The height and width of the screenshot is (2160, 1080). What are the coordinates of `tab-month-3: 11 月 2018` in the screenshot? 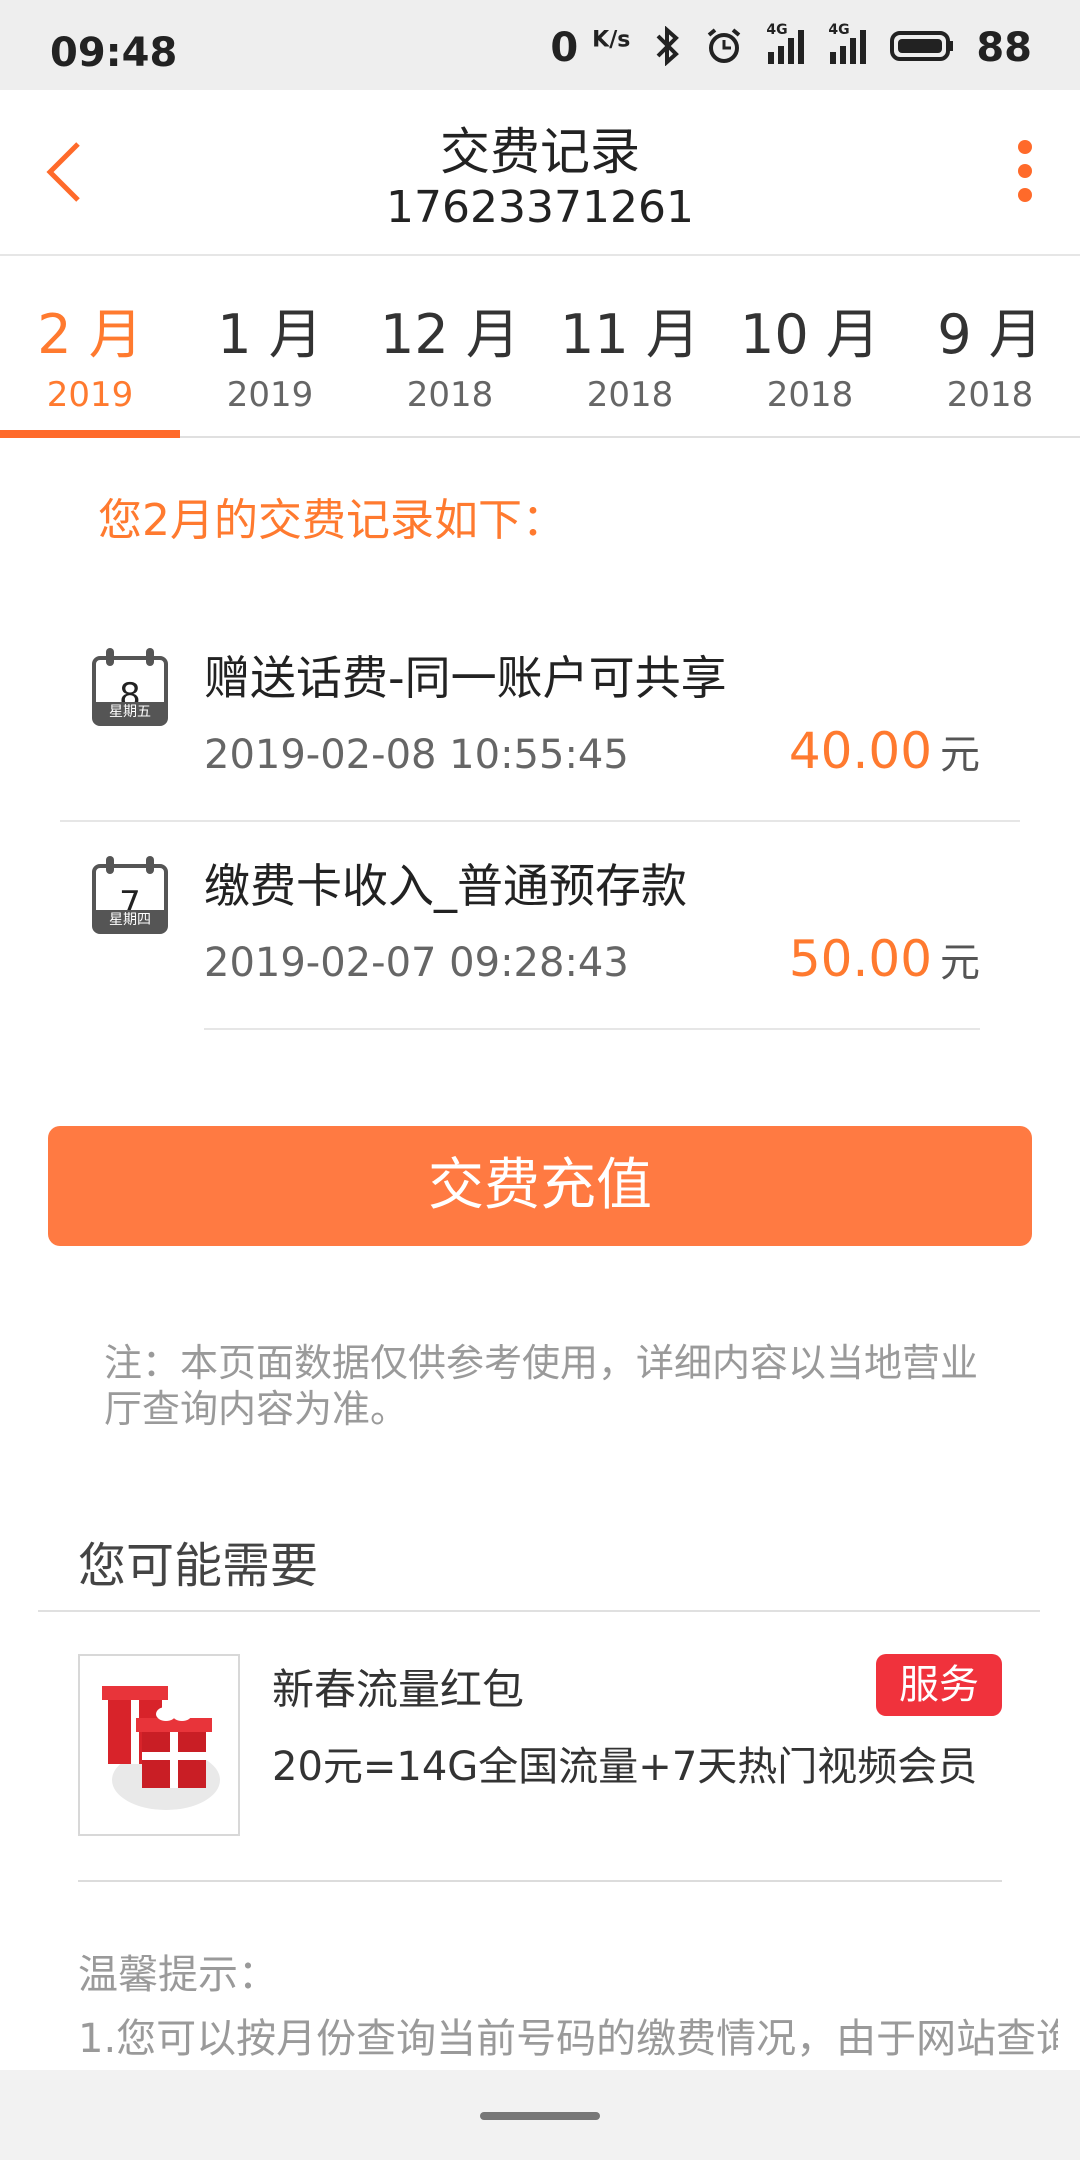 It's located at (630, 346).